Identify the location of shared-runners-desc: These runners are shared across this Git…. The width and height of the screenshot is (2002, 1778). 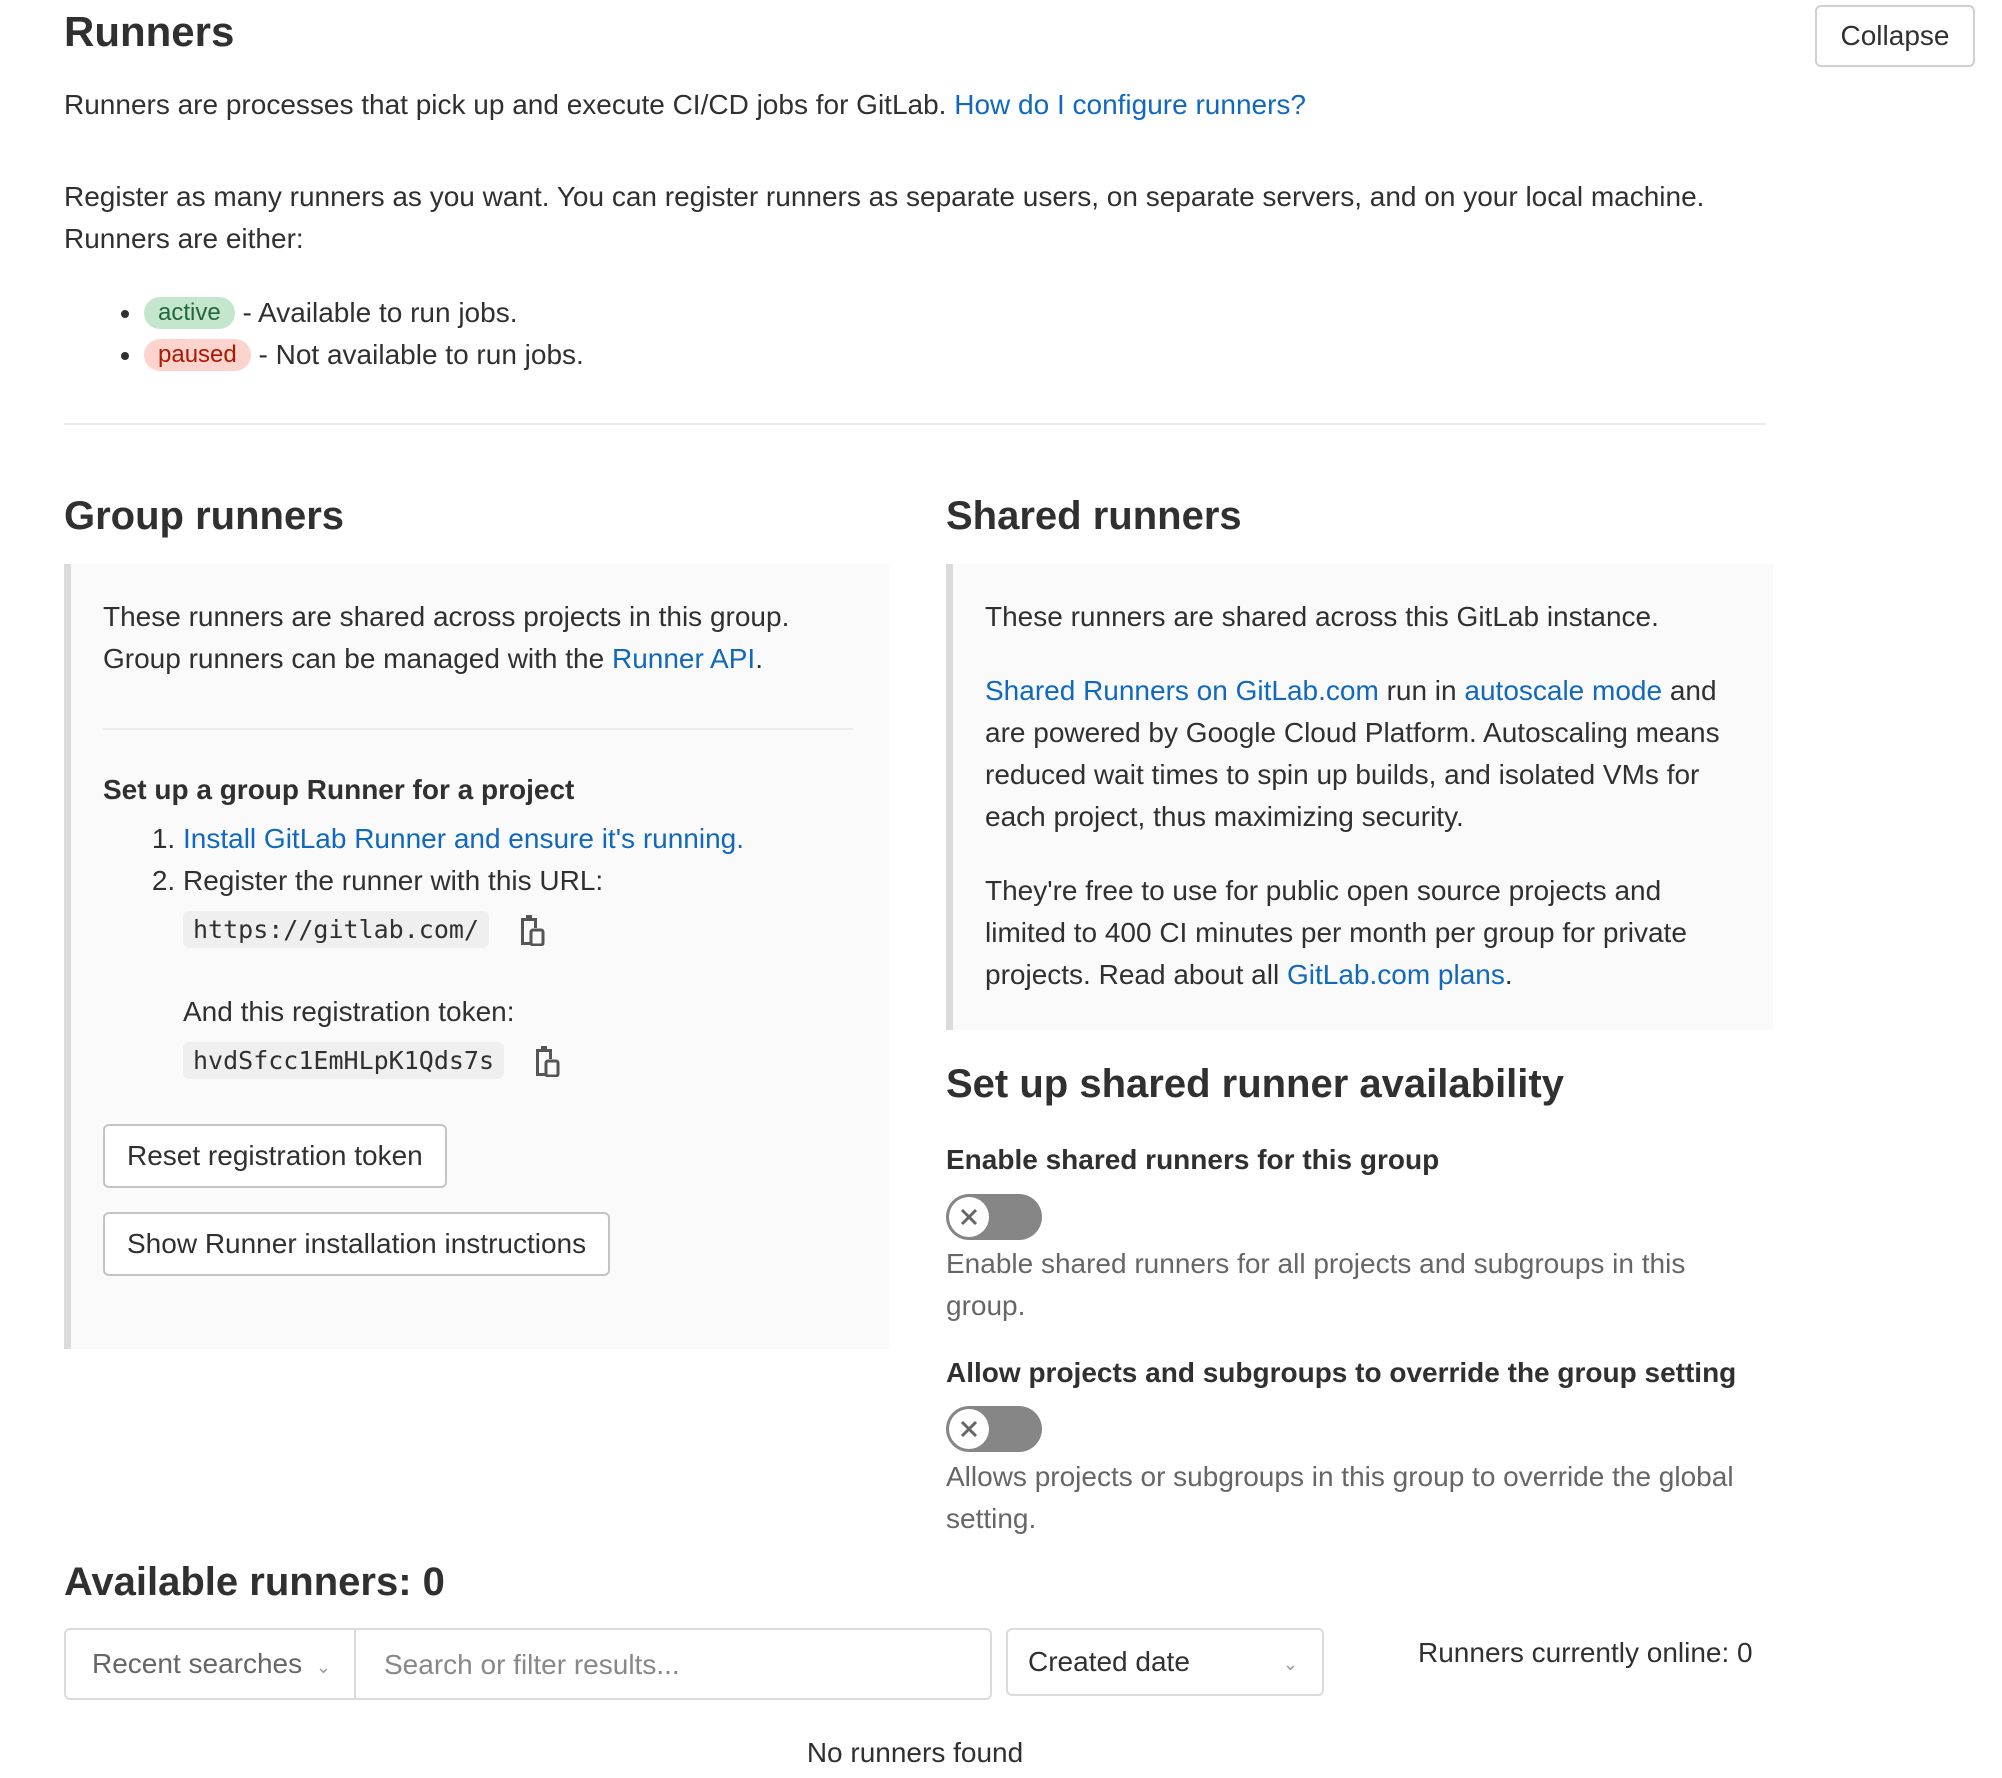
(1365, 796).